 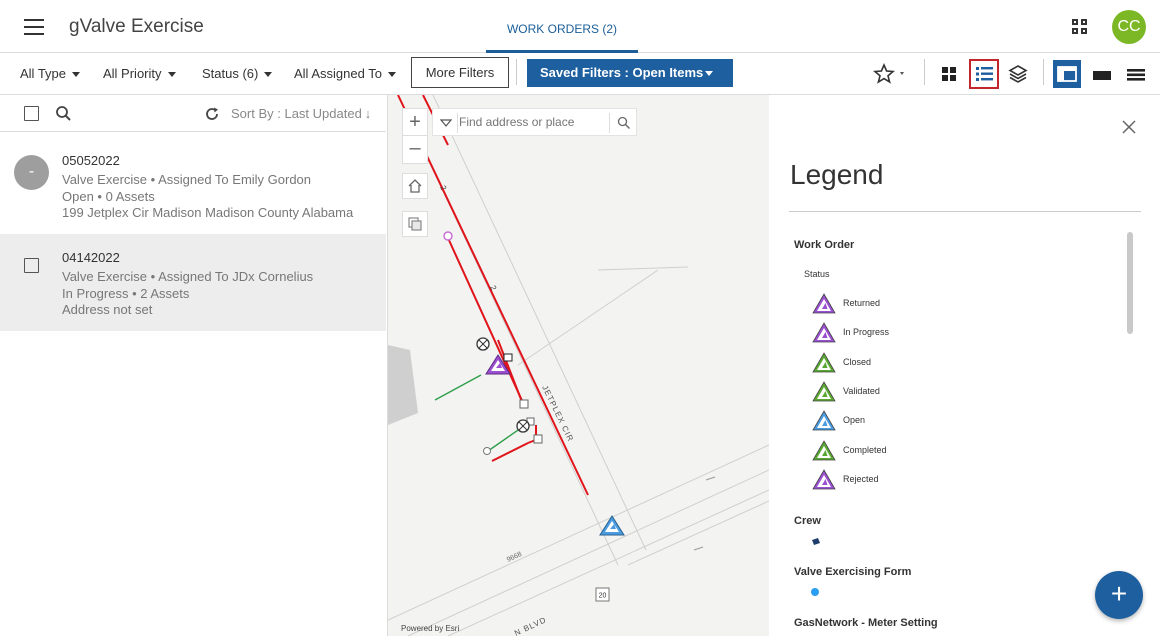 I want to click on close-icon, so click(x=1129, y=127).